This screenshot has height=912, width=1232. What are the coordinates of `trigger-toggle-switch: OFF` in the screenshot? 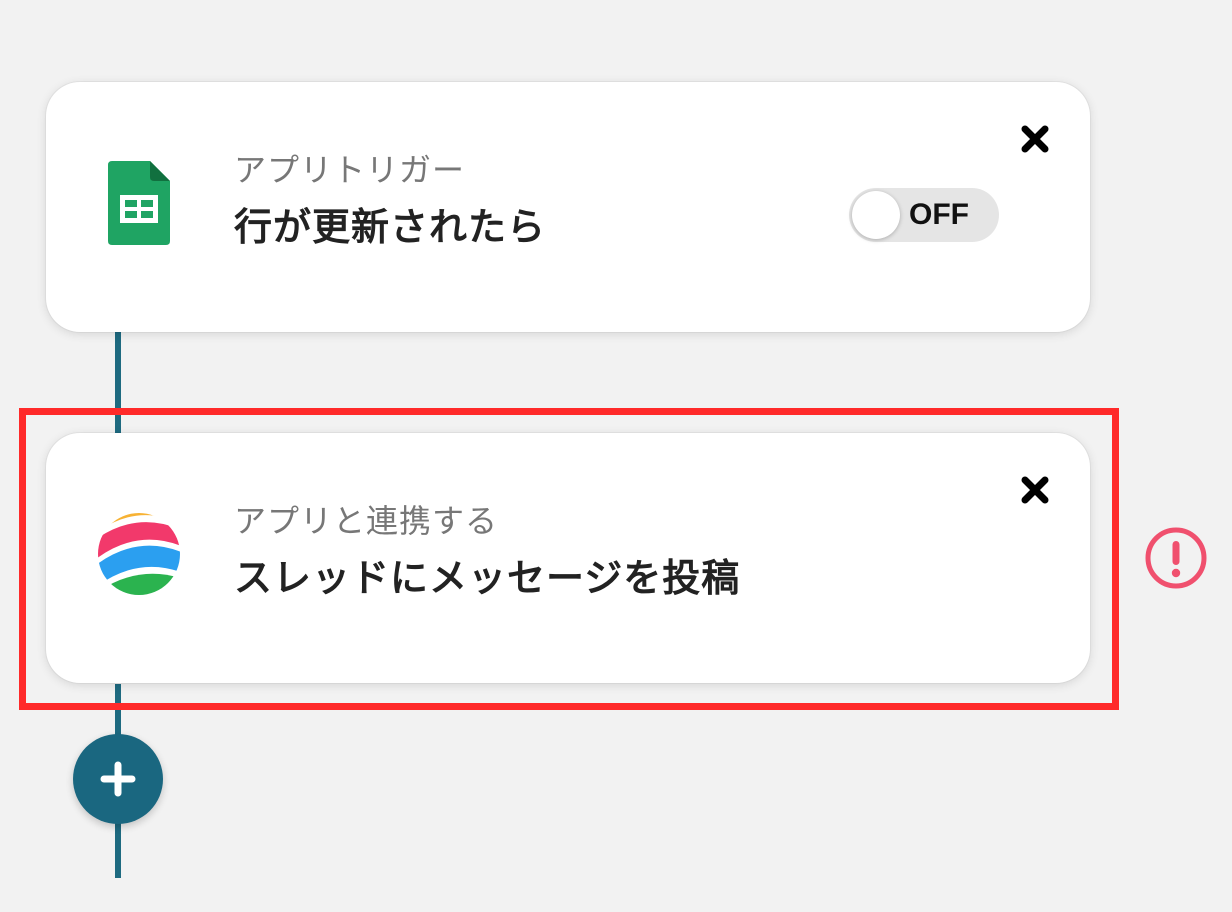 It's located at (924, 215).